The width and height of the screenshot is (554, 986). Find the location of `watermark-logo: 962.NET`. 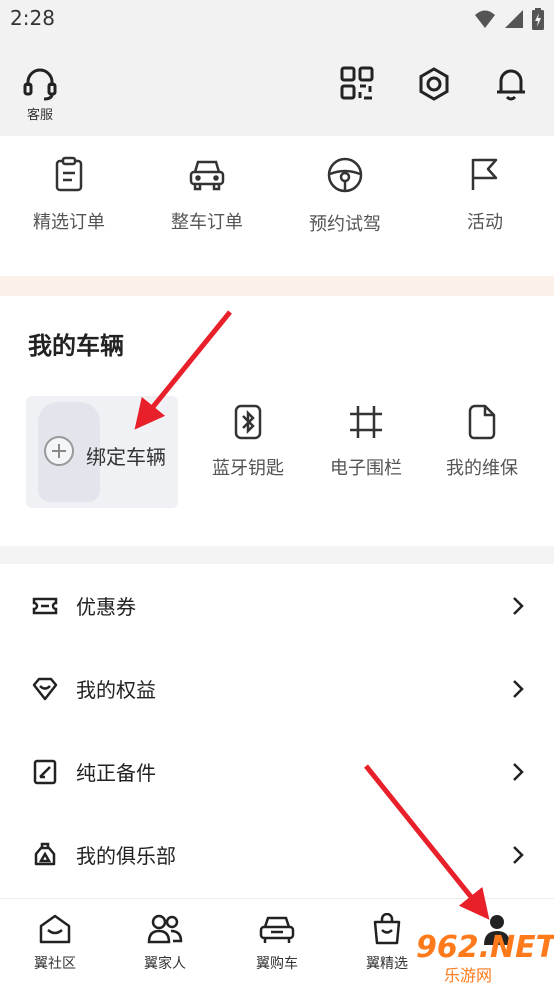

watermark-logo: 962.NET is located at coordinates (485, 947).